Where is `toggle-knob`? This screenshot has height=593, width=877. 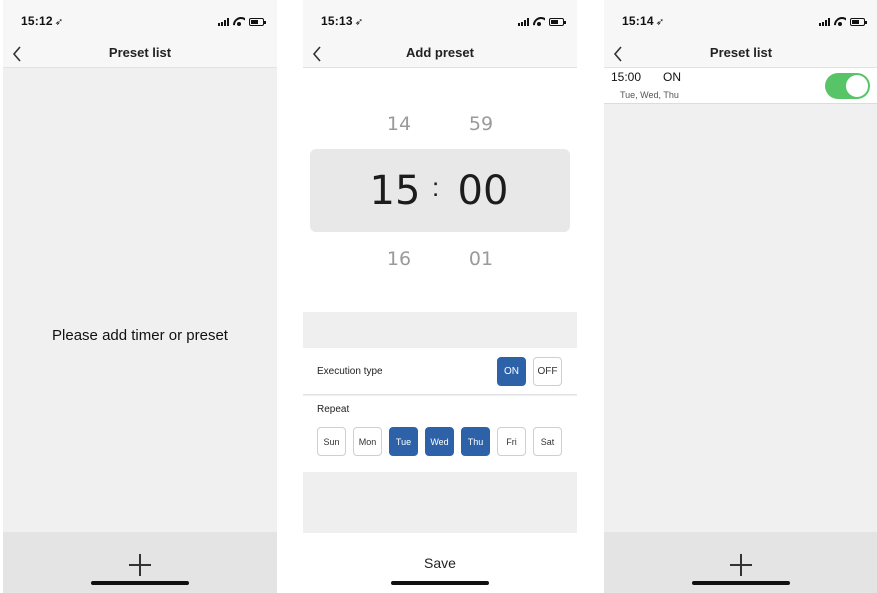
toggle-knob is located at coordinates (857, 86).